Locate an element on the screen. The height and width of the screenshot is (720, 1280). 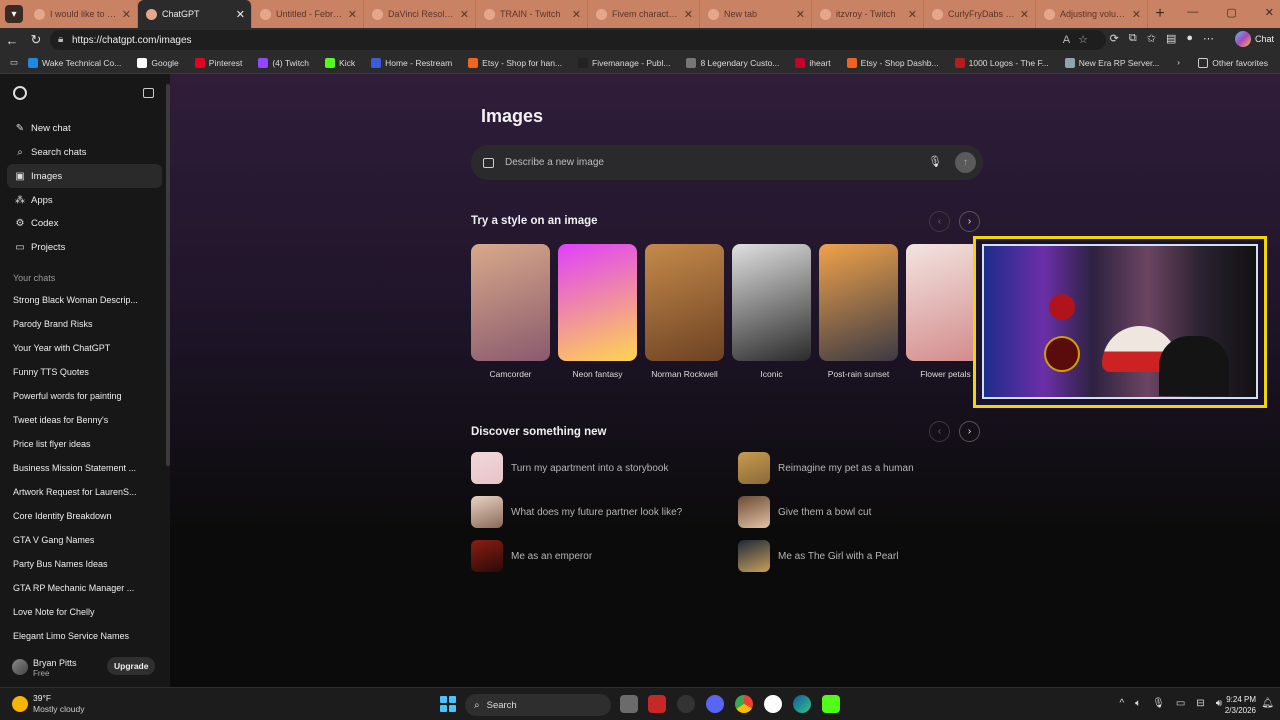
notification-bell-icon: 🔔︎ is located at coordinates (1267, 703).